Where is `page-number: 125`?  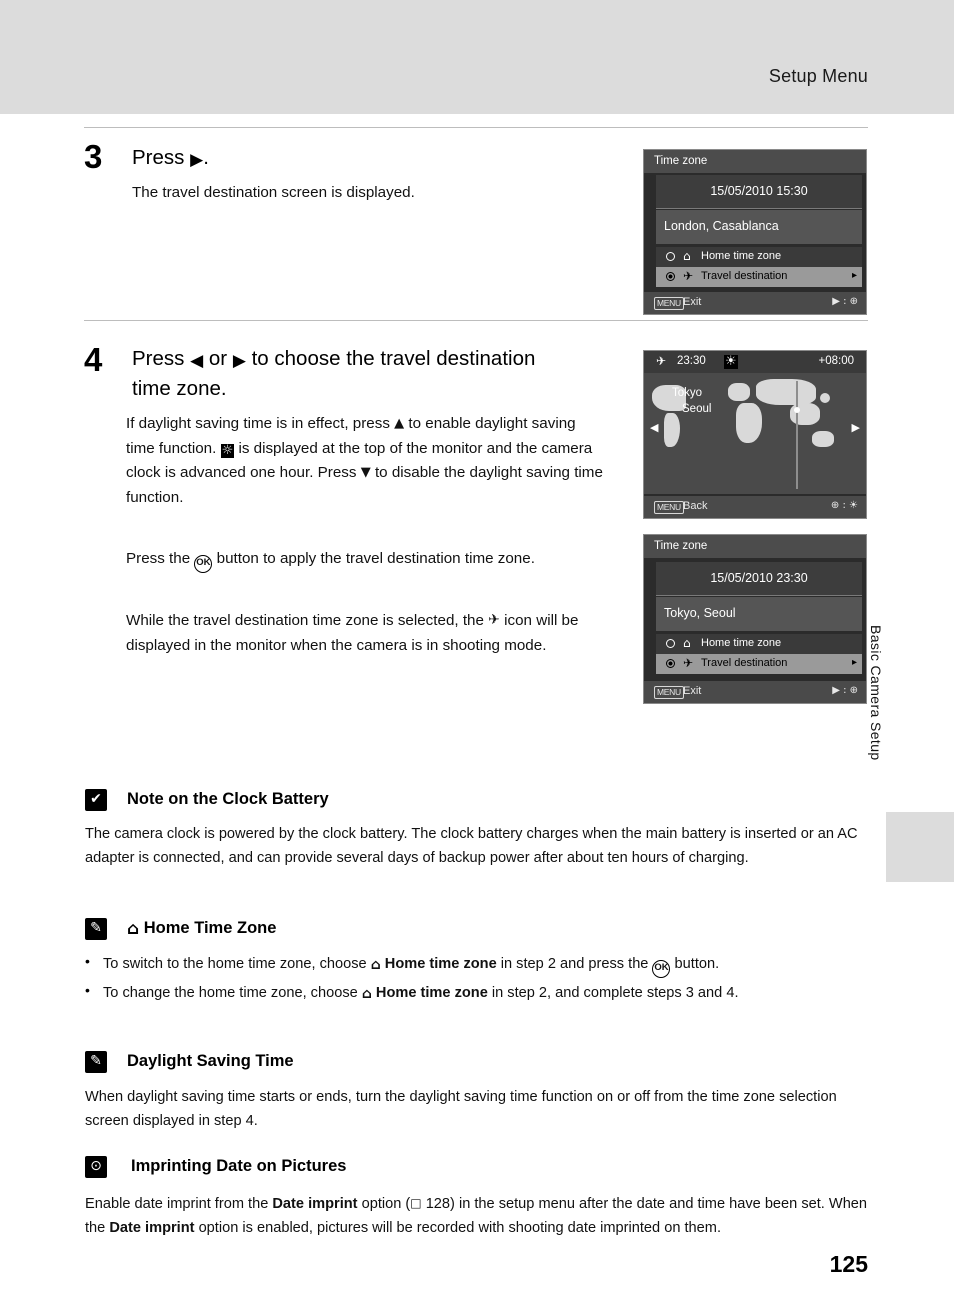
page-number: 125 is located at coordinates (848, 1264).